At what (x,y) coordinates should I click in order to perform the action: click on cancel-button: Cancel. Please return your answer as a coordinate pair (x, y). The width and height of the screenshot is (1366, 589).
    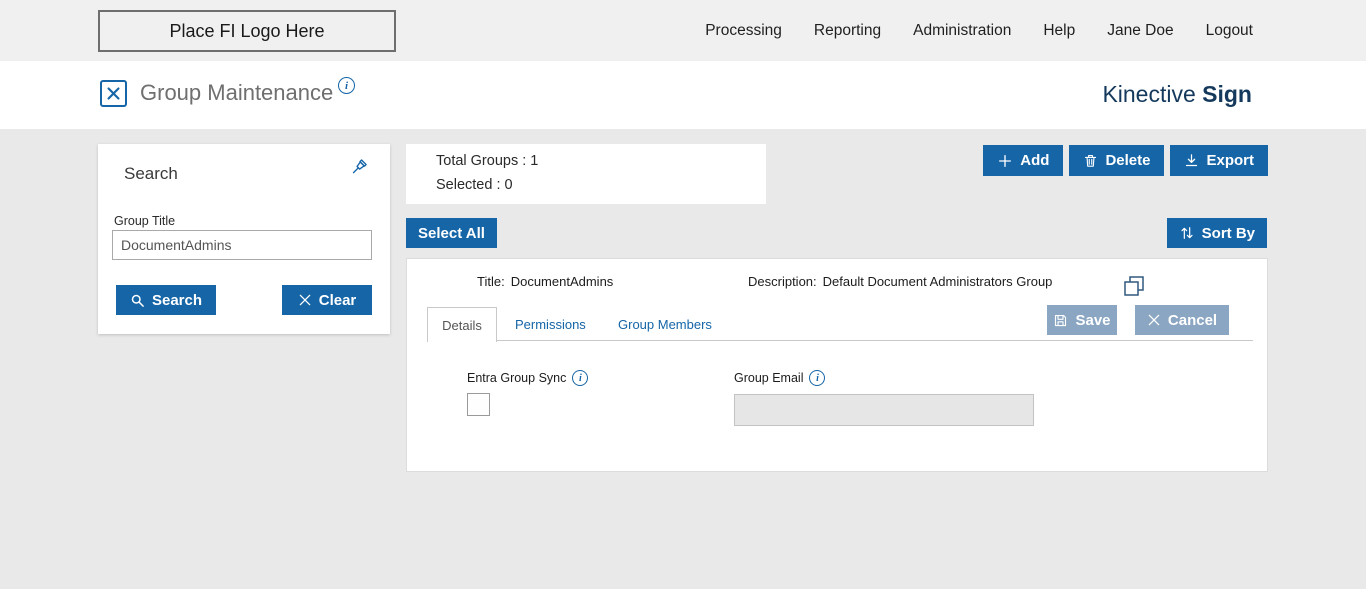
    Looking at the image, I should click on (1182, 320).